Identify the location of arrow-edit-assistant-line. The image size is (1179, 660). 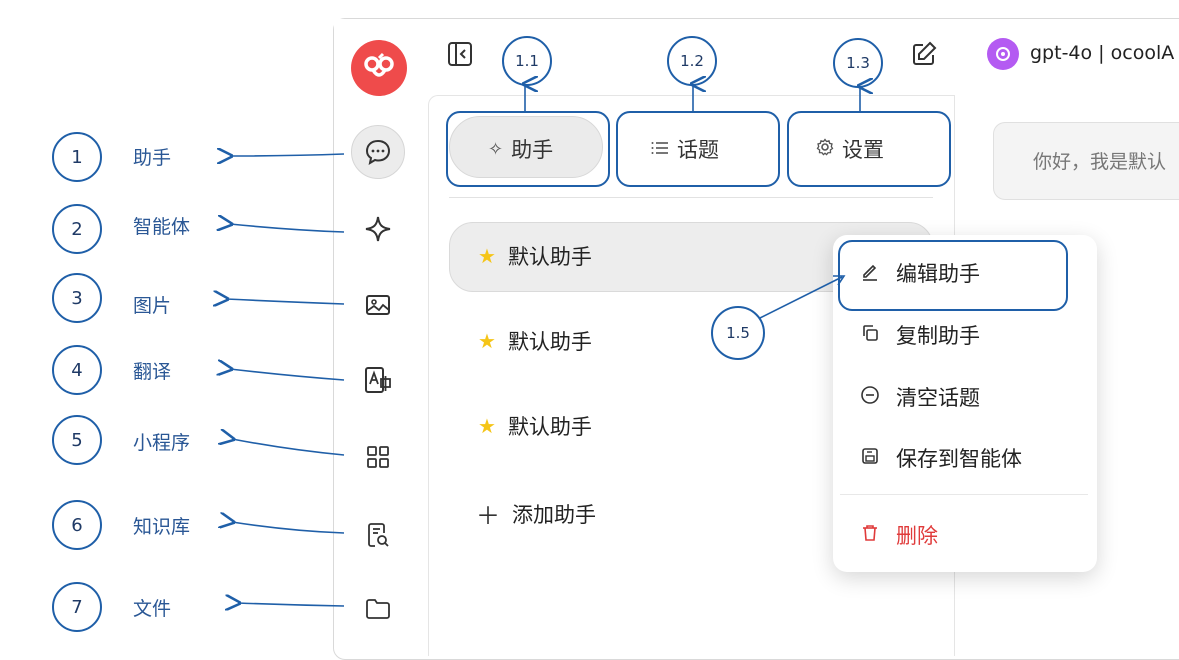
(801, 297).